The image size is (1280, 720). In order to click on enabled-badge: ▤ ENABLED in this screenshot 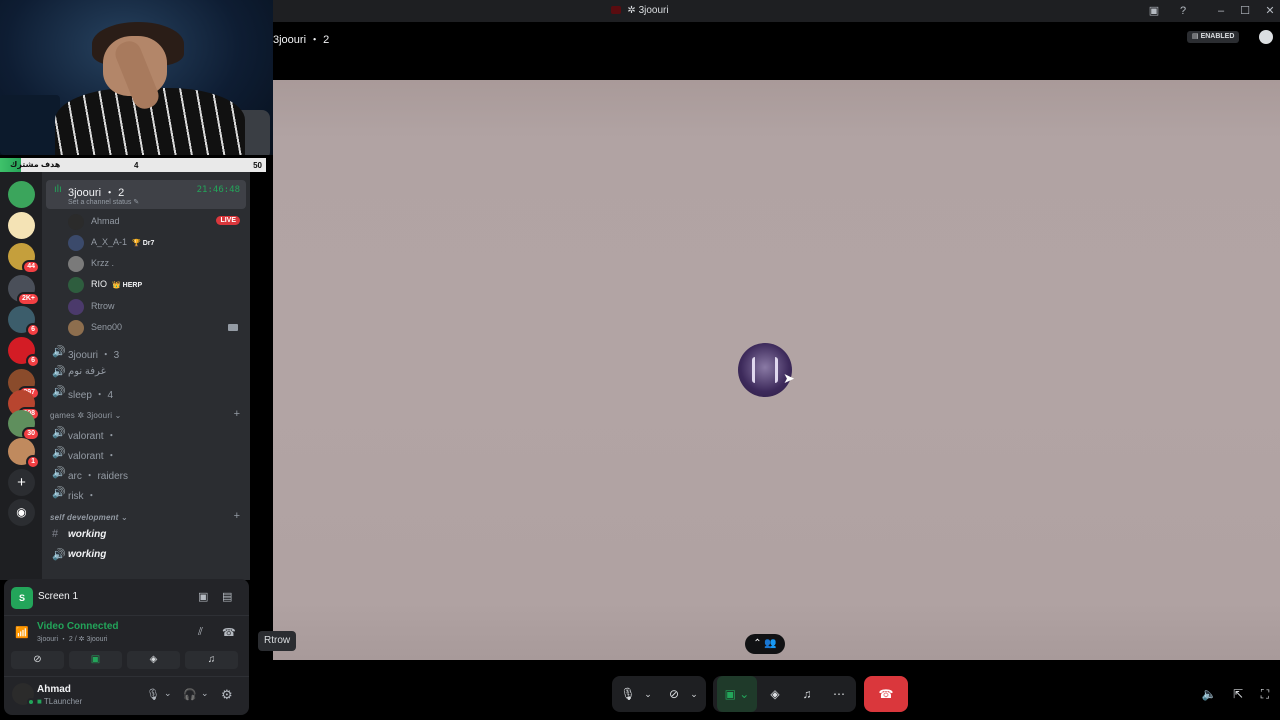, I will do `click(1213, 37)`.